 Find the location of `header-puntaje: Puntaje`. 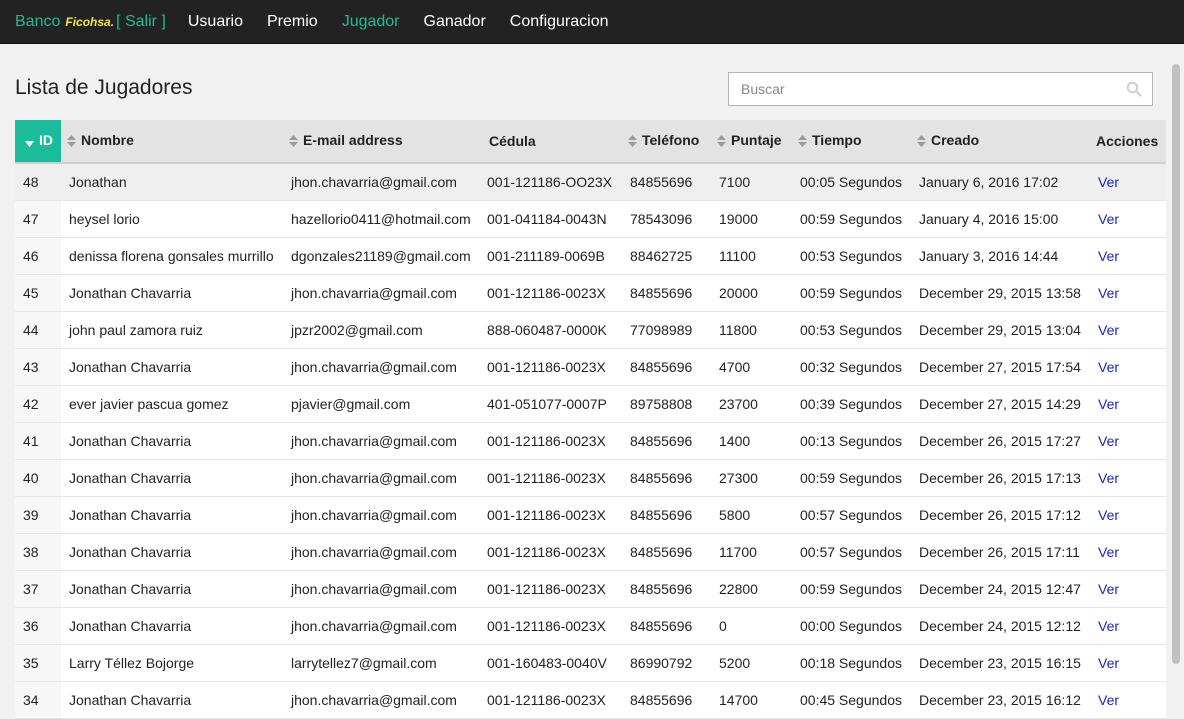

header-puntaje: Puntaje is located at coordinates (751, 142).